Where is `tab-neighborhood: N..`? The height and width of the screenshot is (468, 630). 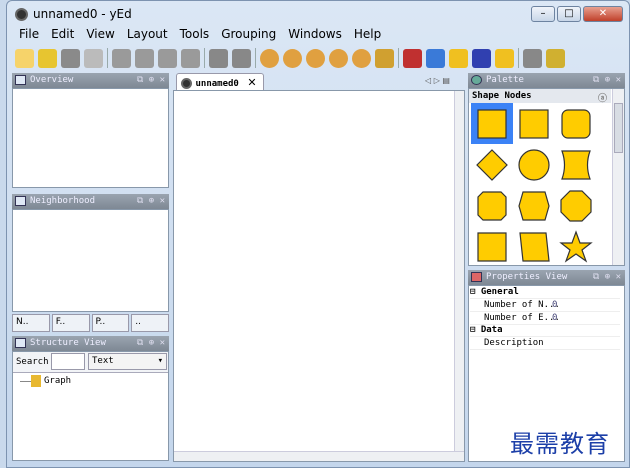
tab-neighborhood: N.. is located at coordinates (31, 323).